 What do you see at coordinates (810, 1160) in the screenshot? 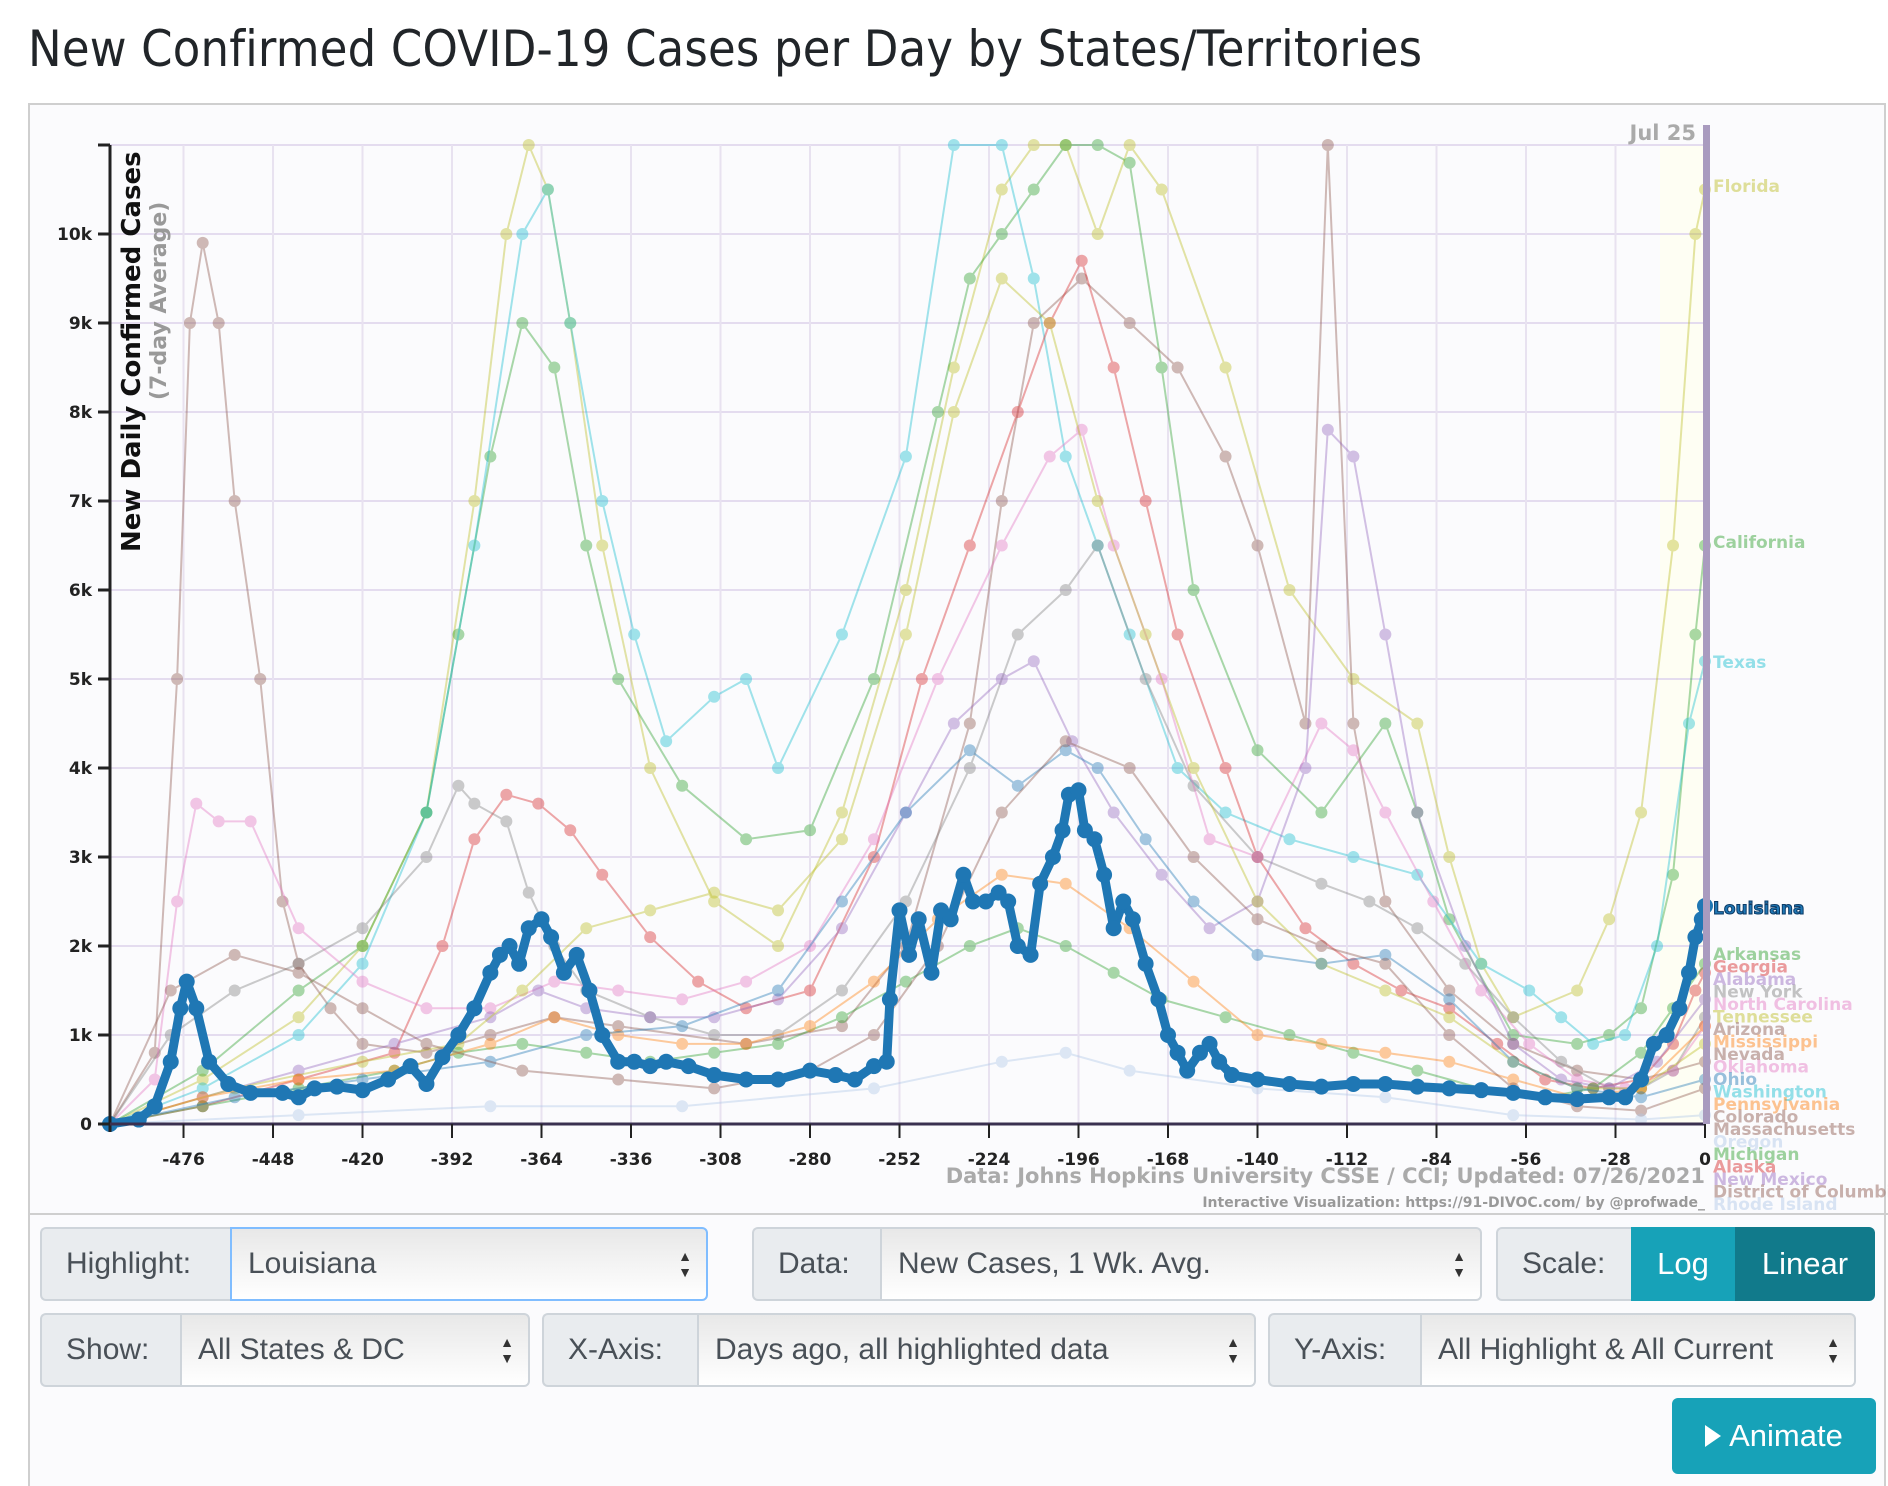
I see `x-tick-label: -280` at bounding box center [810, 1160].